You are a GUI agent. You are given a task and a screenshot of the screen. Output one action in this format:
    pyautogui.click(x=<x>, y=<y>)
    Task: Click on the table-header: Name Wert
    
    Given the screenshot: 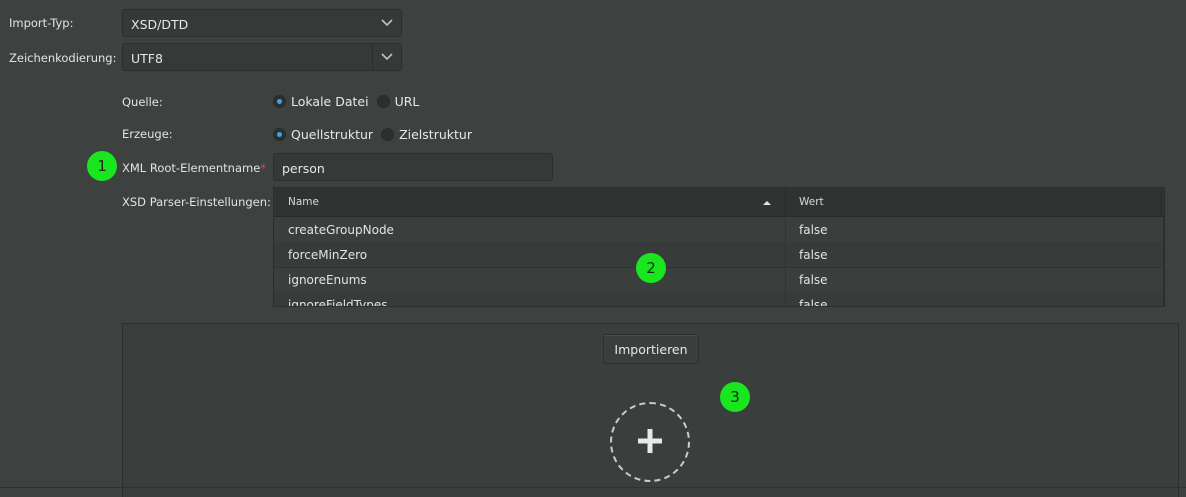 What is the action you would take?
    pyautogui.click(x=719, y=202)
    